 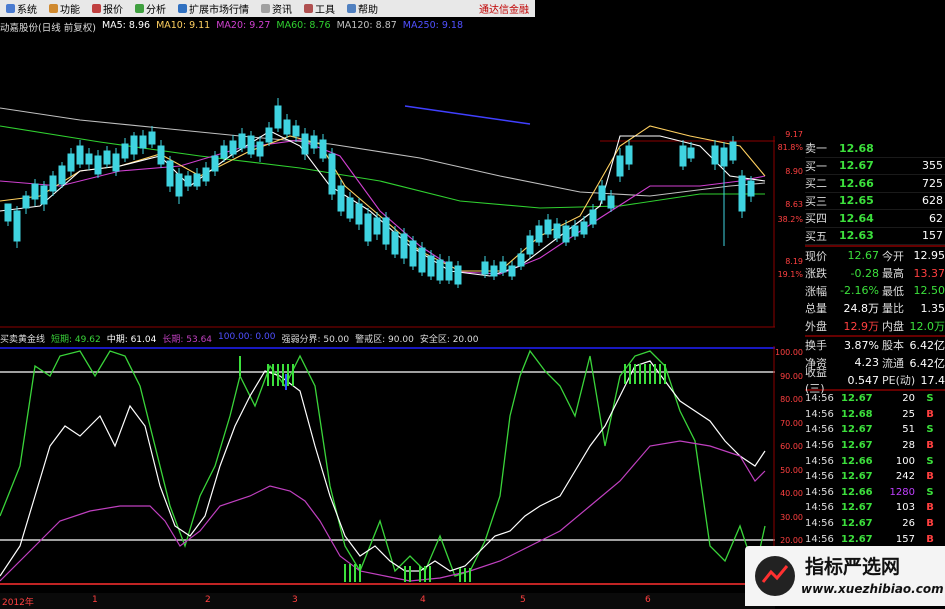 What do you see at coordinates (875, 201) in the screenshot?
I see `order-book-row: 买三 12.65 628` at bounding box center [875, 201].